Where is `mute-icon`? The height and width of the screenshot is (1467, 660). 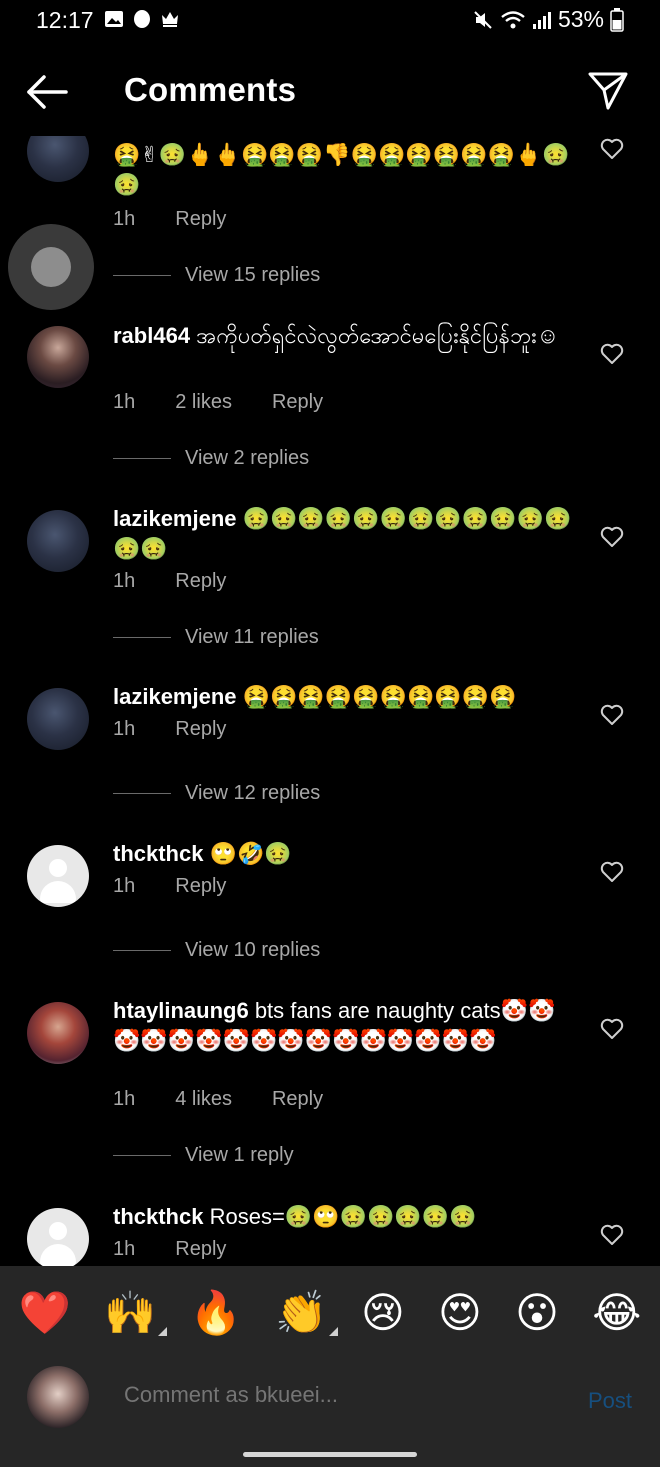
mute-icon is located at coordinates (483, 19).